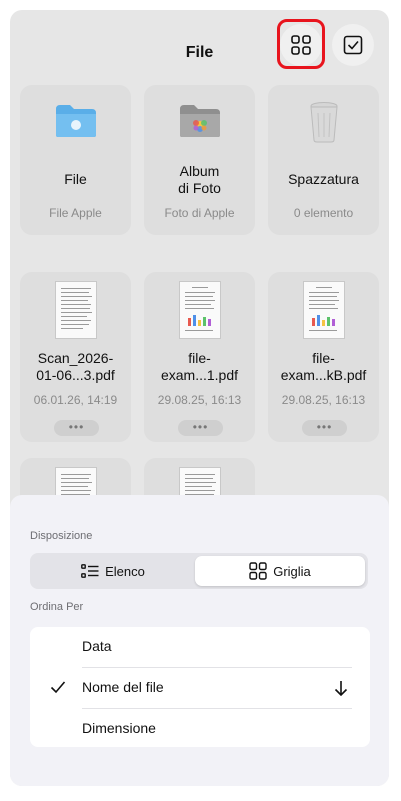  I want to click on tile-name: File, so click(75, 179).